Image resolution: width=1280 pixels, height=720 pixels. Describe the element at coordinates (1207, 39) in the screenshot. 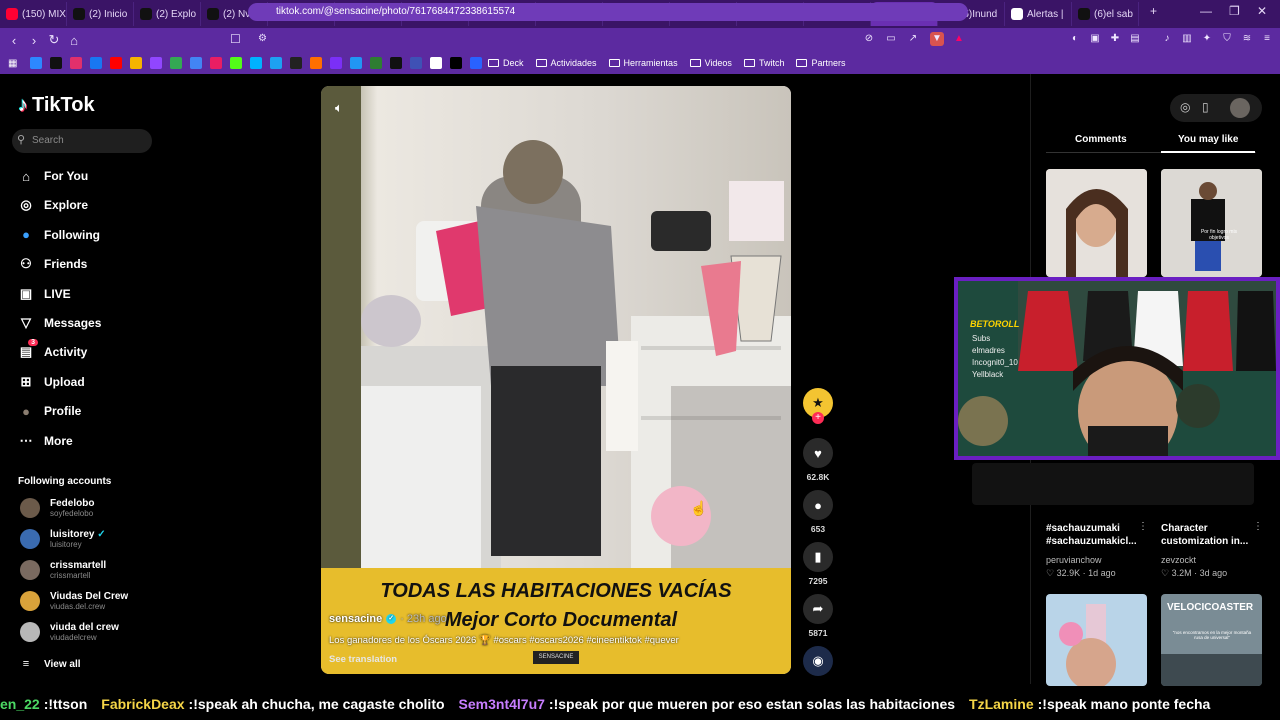

I see `leo-icon: ✦` at that location.